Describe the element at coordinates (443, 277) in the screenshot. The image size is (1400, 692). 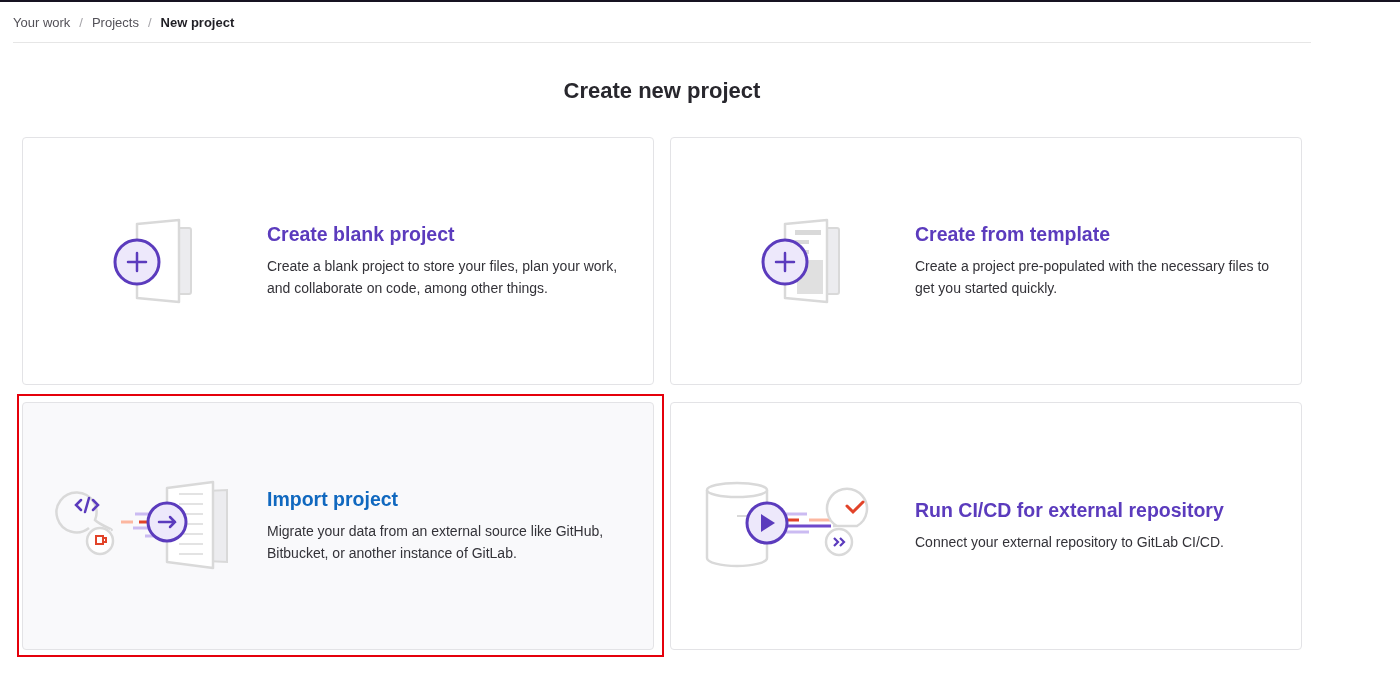
I see `option-description: Create a blank project to store your files, plan your work, and collaborate on code, among other things.` at that location.